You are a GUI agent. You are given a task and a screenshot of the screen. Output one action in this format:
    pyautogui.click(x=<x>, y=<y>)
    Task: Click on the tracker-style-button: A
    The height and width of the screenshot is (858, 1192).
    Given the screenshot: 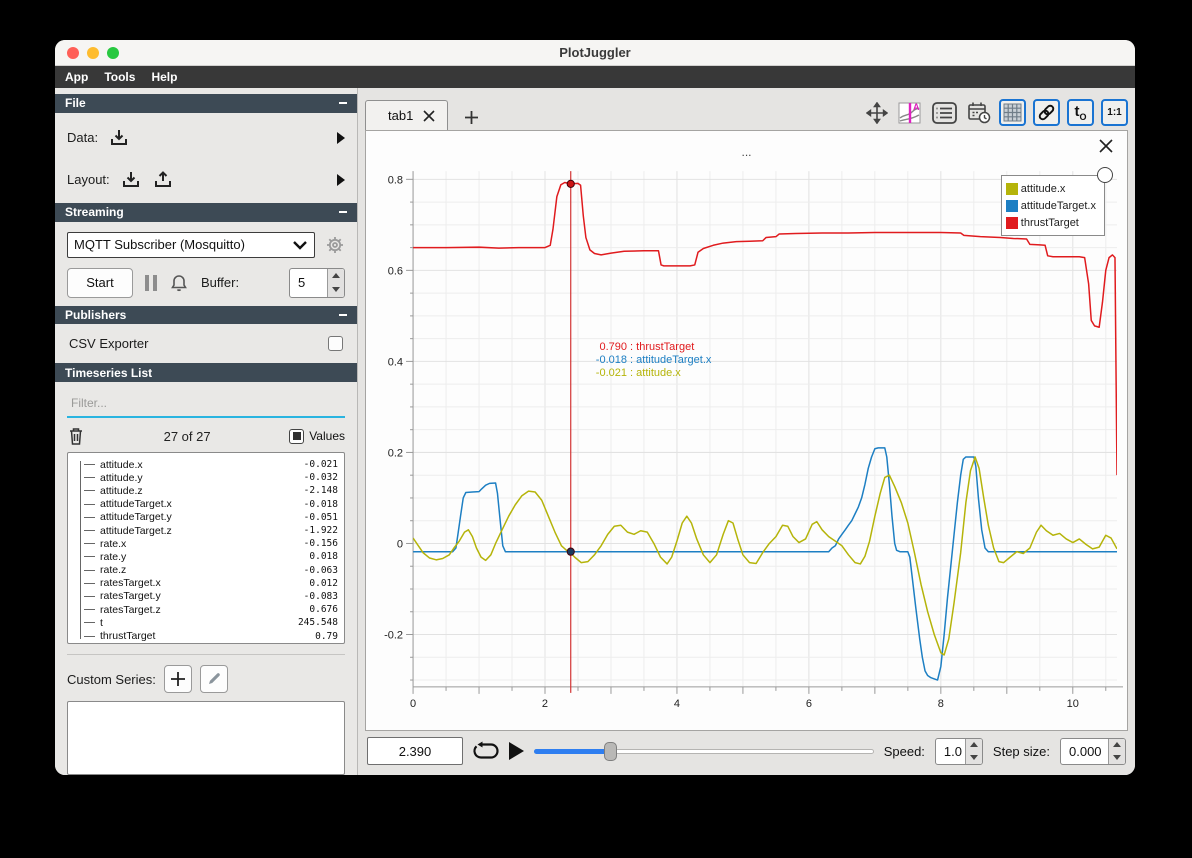 What is the action you would take?
    pyautogui.click(x=910, y=112)
    